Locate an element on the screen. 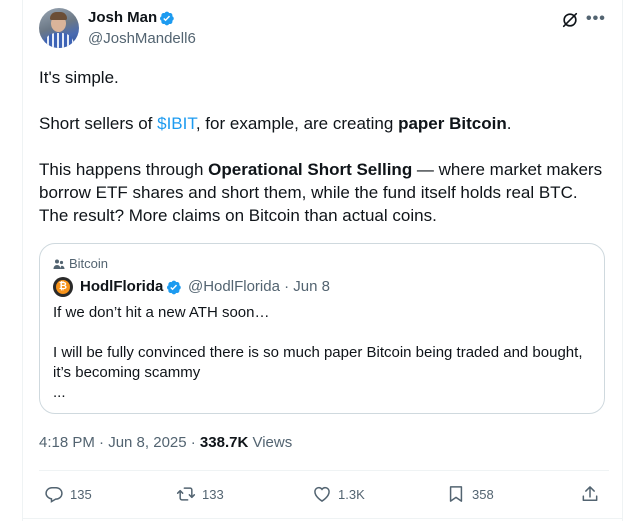 This screenshot has height=521, width=624. grok-icon is located at coordinates (570, 20).